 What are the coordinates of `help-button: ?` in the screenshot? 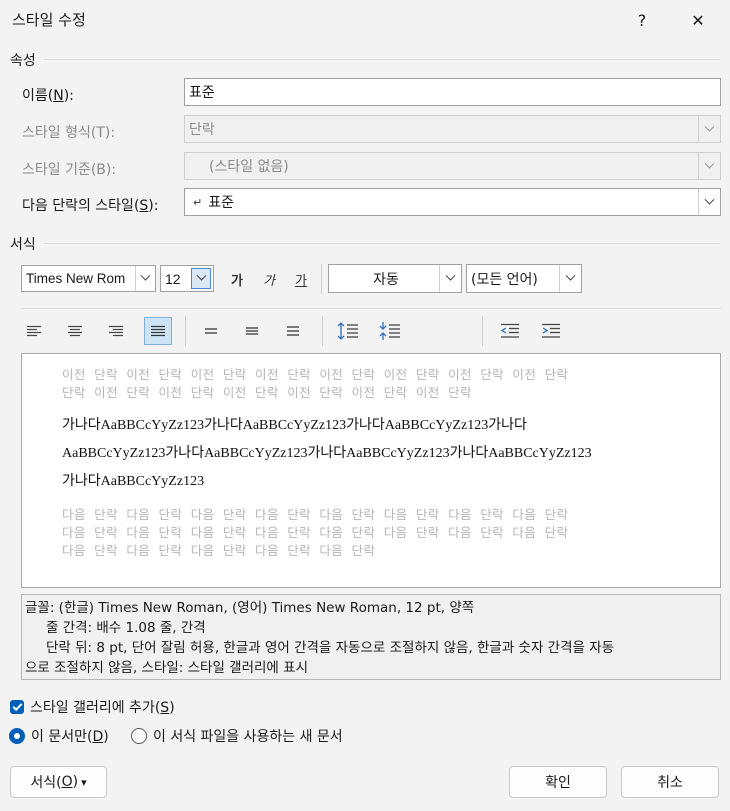 It's located at (642, 20).